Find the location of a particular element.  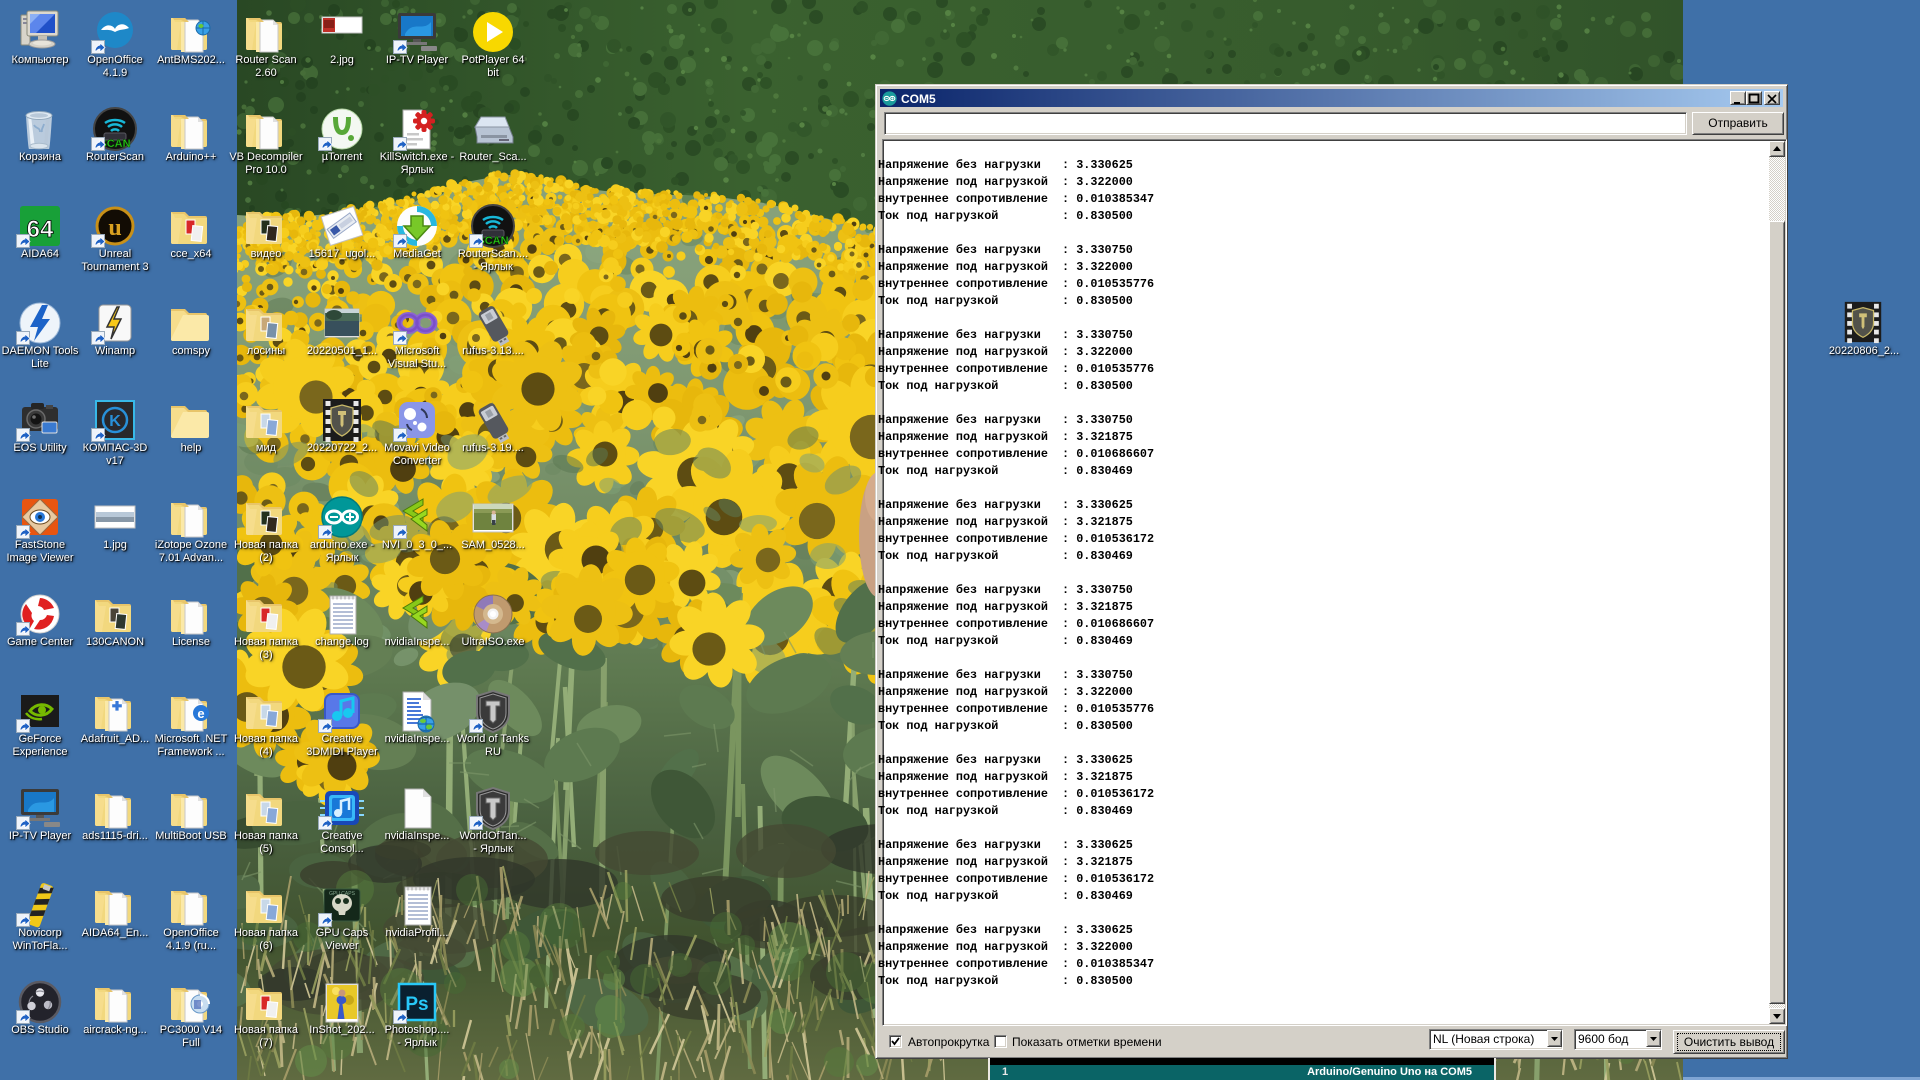

svg-text: e is located at coordinates (200, 713).